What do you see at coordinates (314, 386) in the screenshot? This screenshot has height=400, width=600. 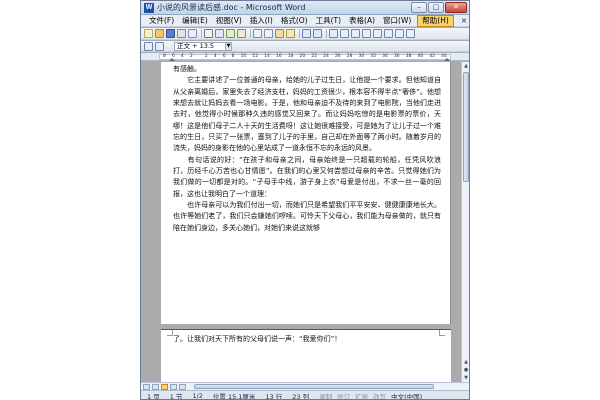 I see `horizontal-scroll-thumb` at bounding box center [314, 386].